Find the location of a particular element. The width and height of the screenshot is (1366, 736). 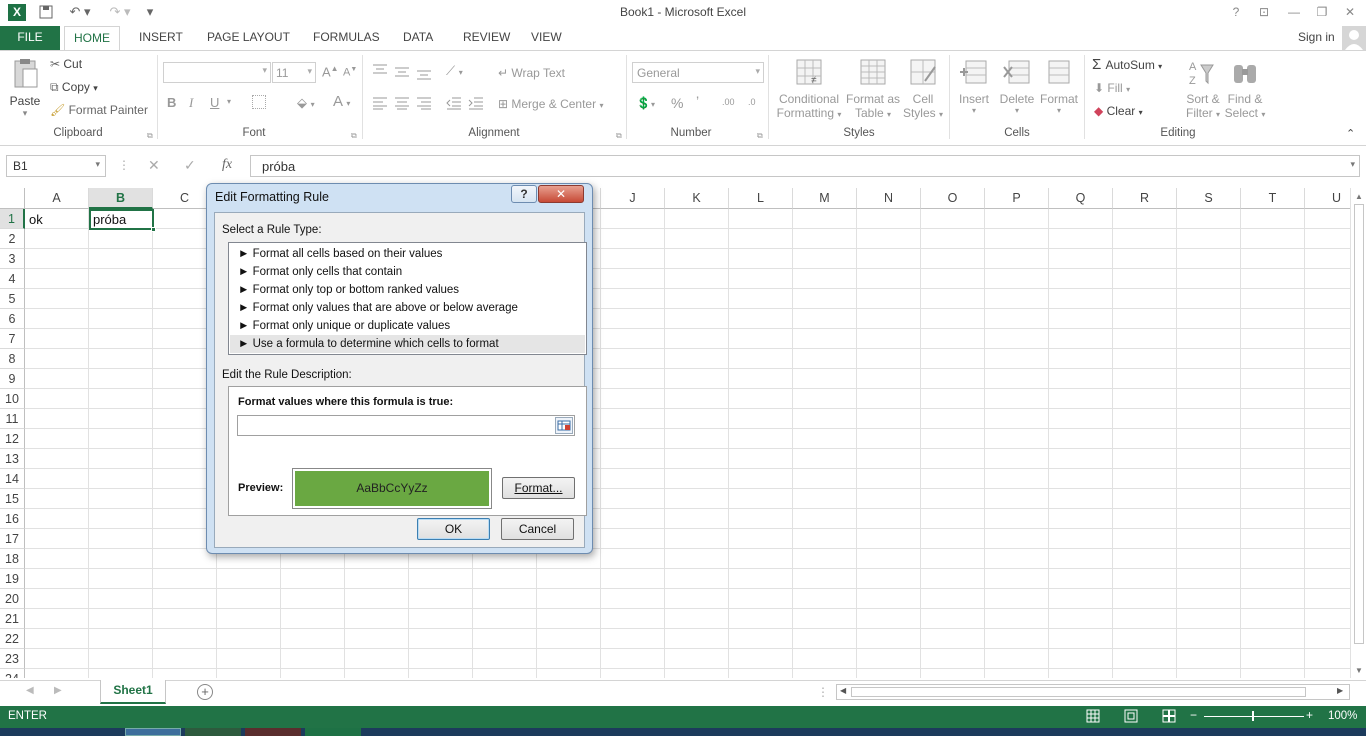

ok-button: OK is located at coordinates (453, 529).